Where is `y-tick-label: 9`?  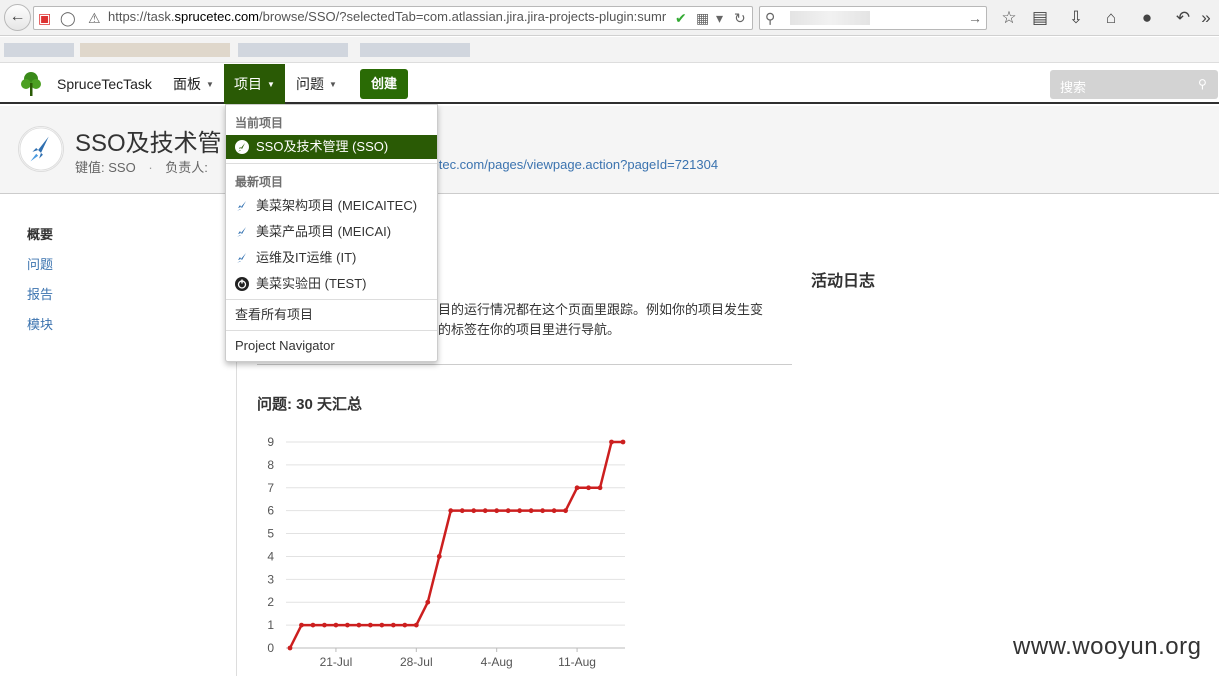 y-tick-label: 9 is located at coordinates (270, 442).